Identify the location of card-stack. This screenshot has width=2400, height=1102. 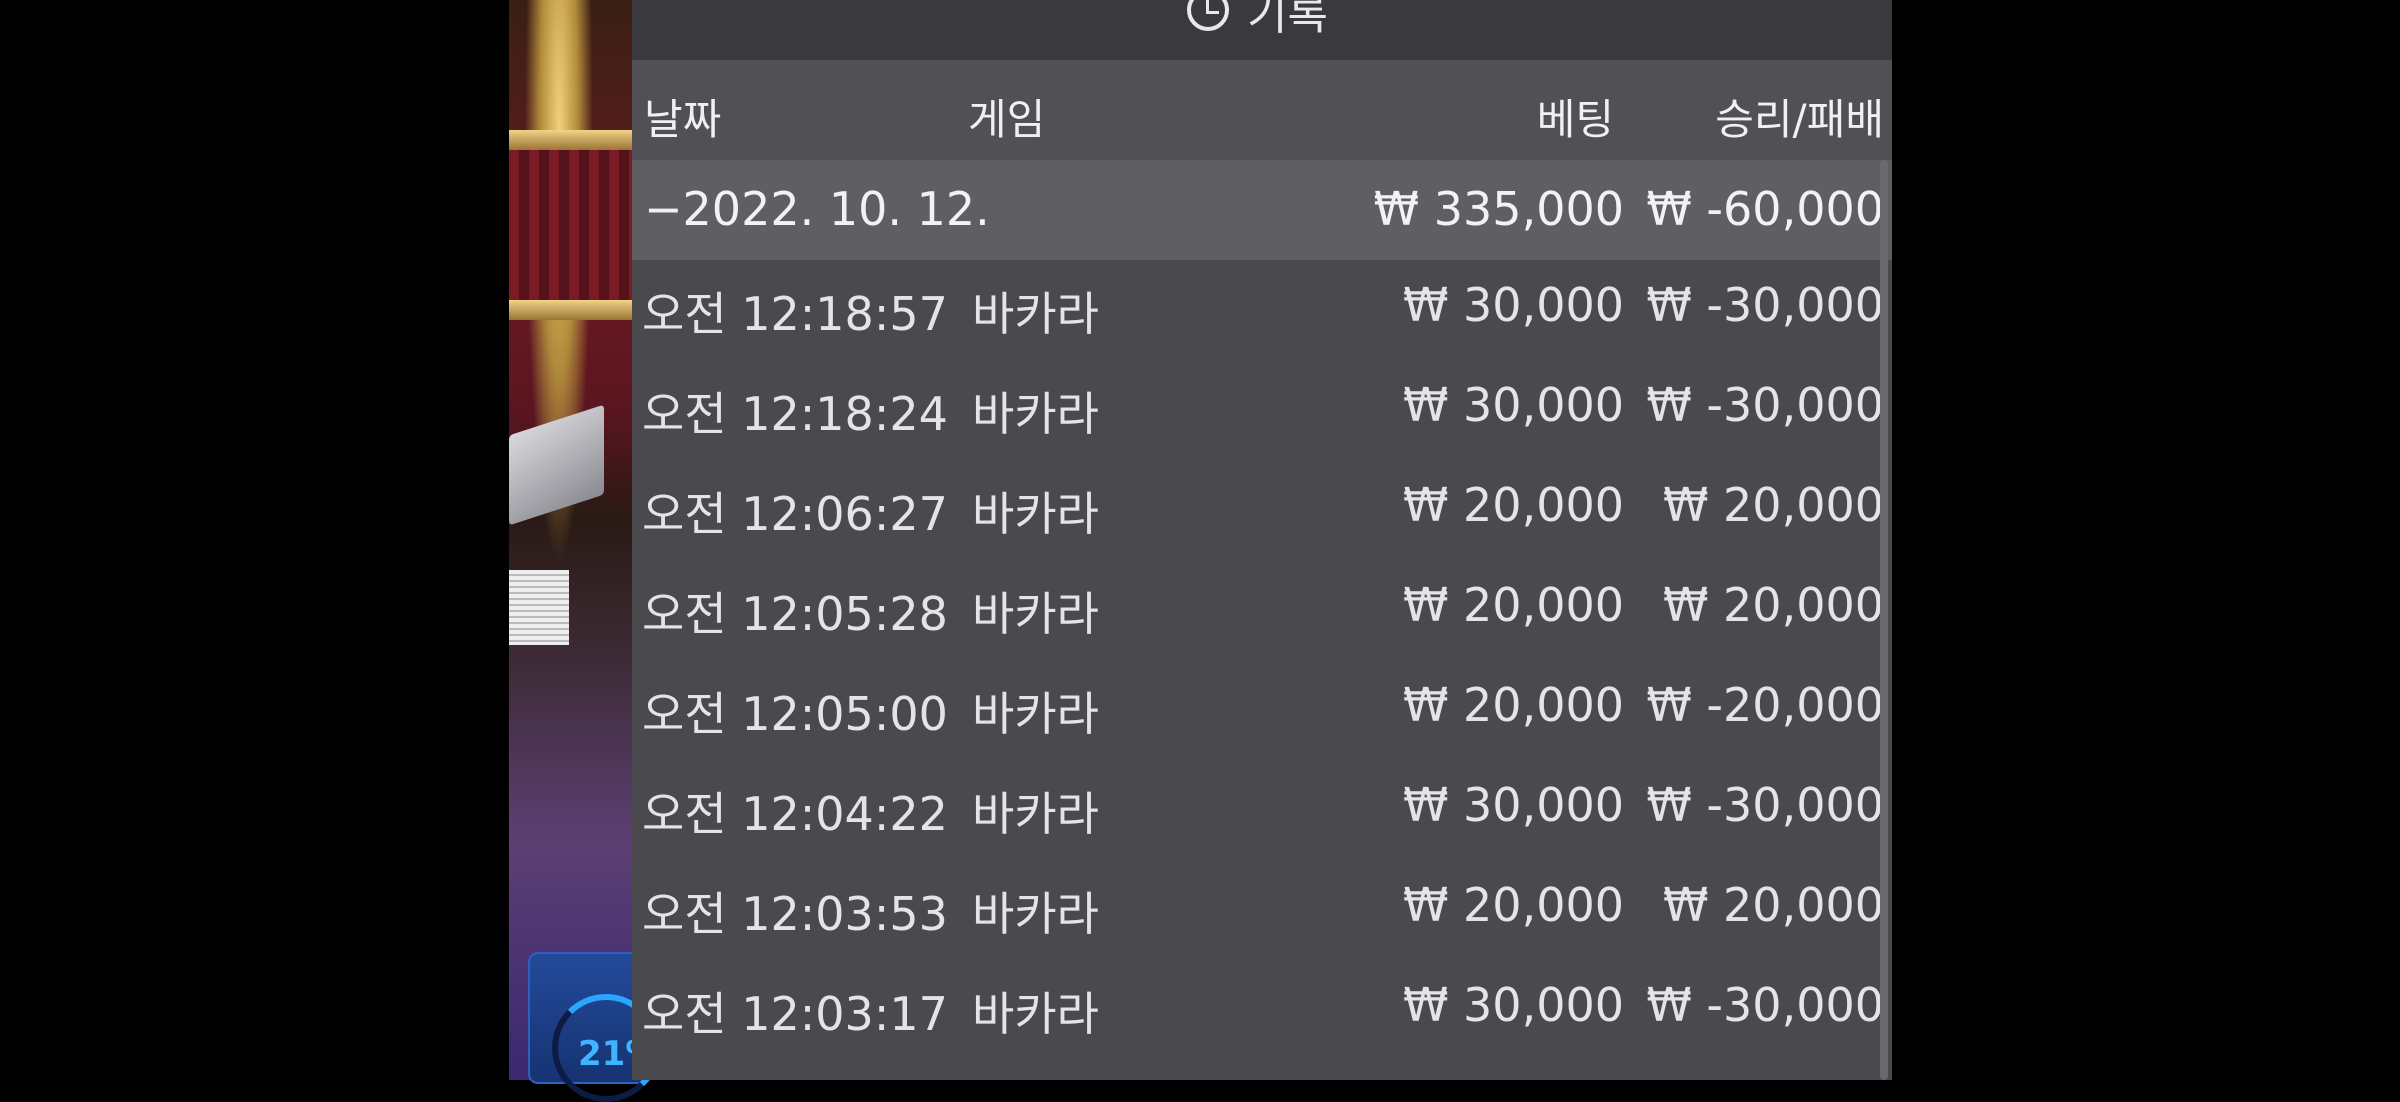
(539, 607).